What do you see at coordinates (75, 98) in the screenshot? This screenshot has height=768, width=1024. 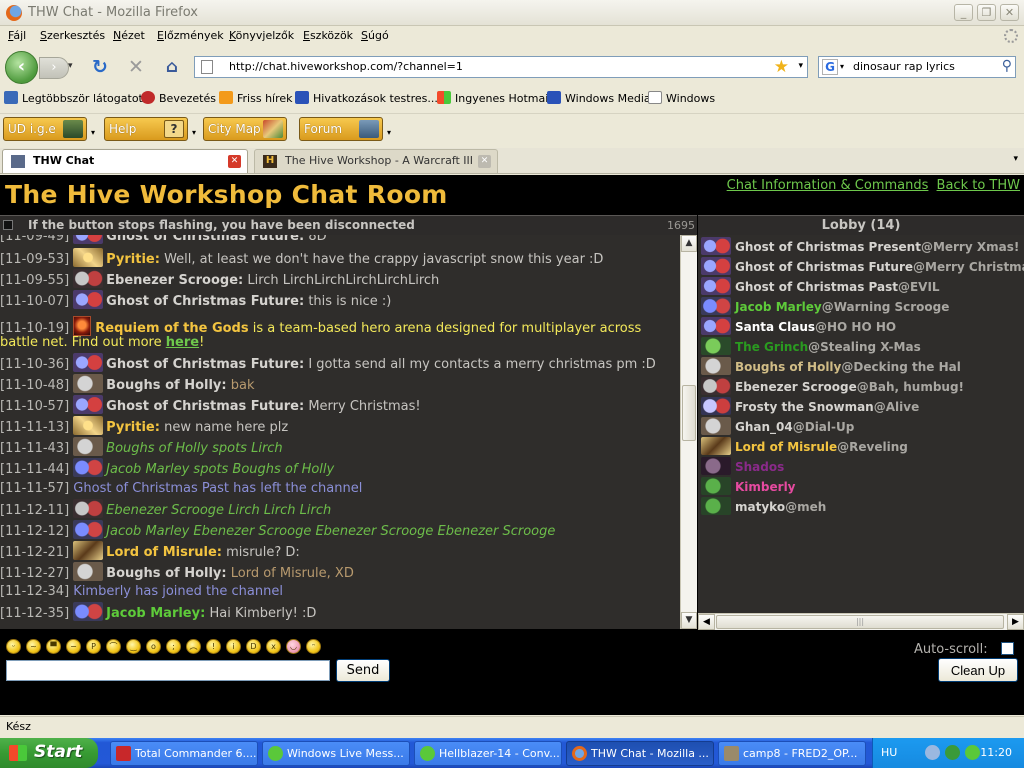 I see `bookmark-most-visited: Legtöbbször látogatott` at bounding box center [75, 98].